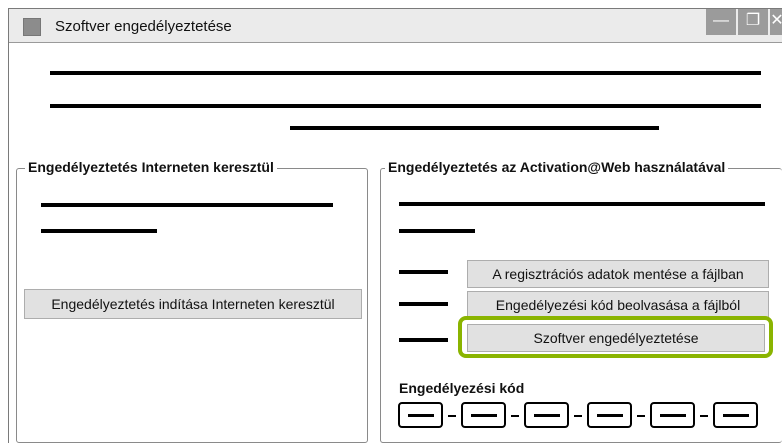 This screenshot has height=443, width=782. Describe the element at coordinates (776, 22) in the screenshot. I see `close-button: ✕` at that location.